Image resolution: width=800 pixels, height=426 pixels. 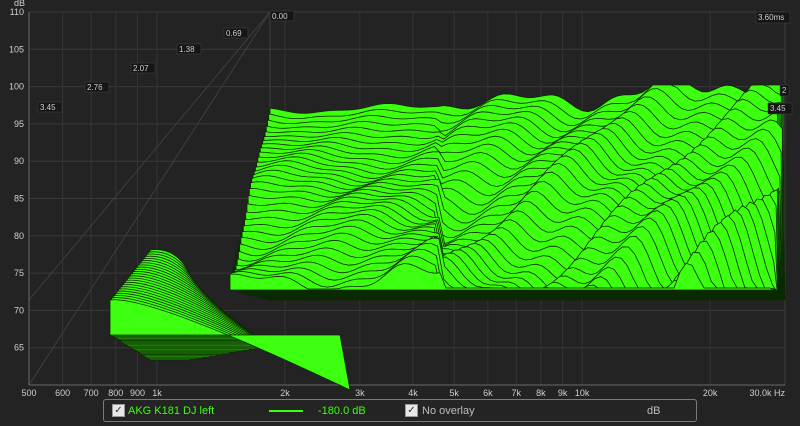 I want to click on overlay-label: No overlay, so click(x=448, y=411).